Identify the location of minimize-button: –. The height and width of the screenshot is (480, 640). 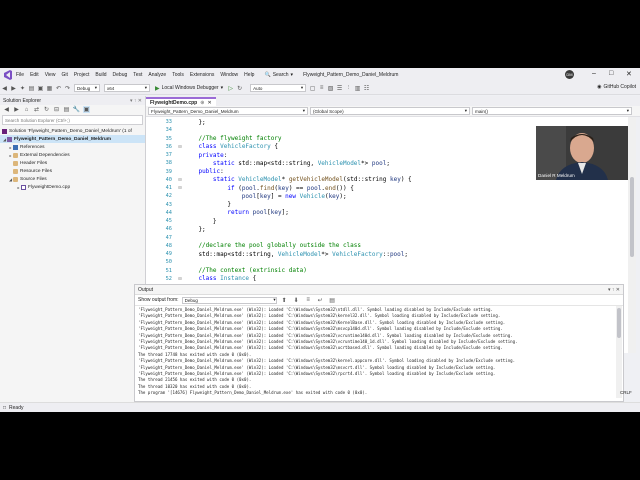
(594, 73).